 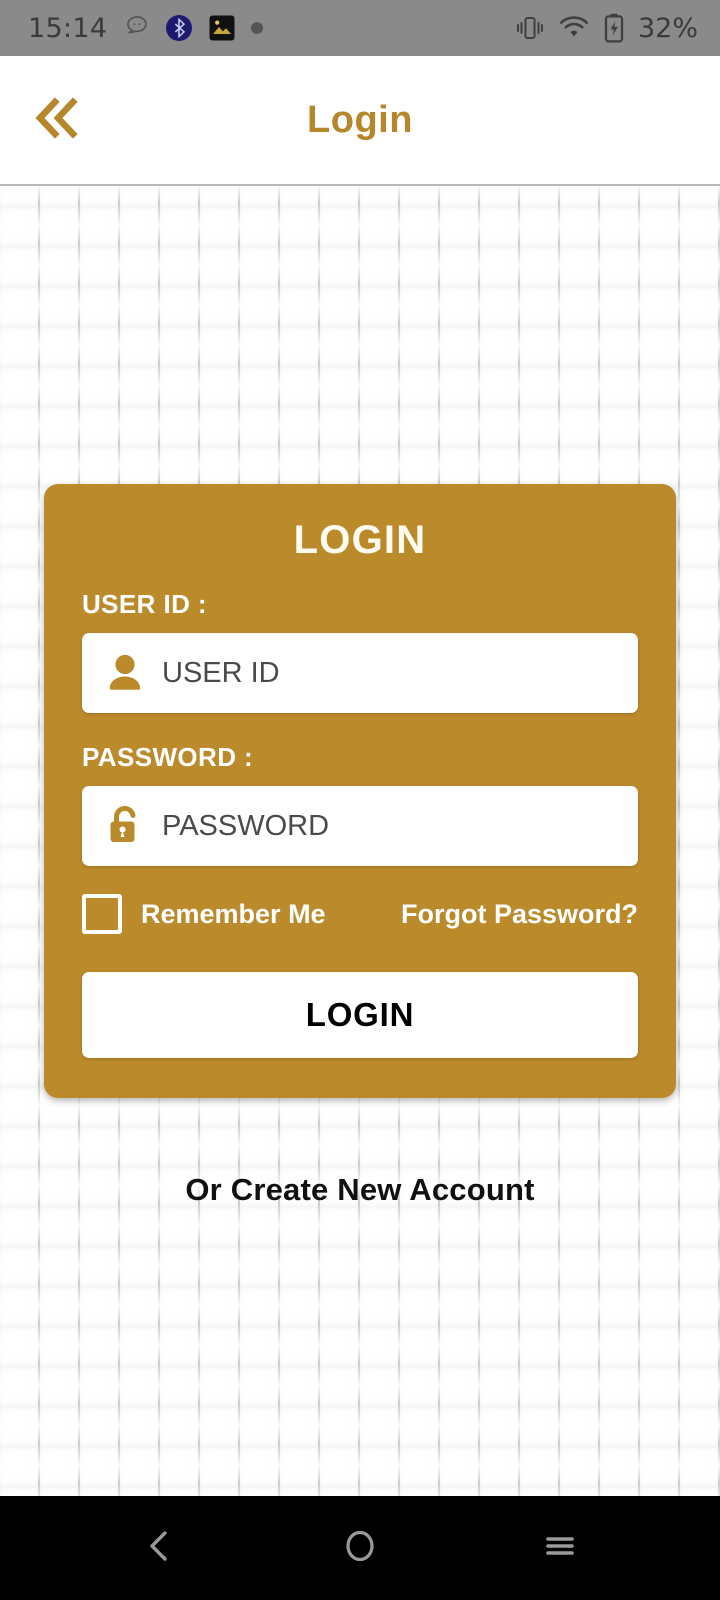 What do you see at coordinates (359, 1190) in the screenshot?
I see `create-account-link: Or Create New Account` at bounding box center [359, 1190].